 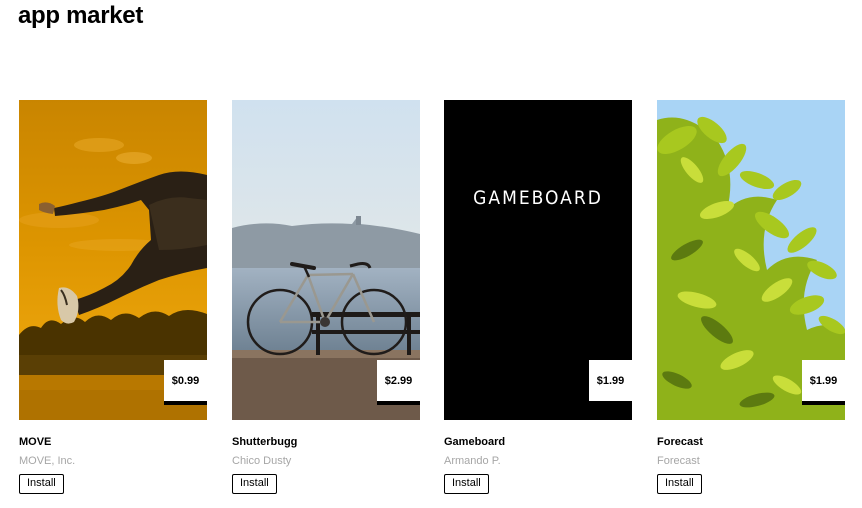 What do you see at coordinates (113, 443) in the screenshot?
I see `app-name: MOVE` at bounding box center [113, 443].